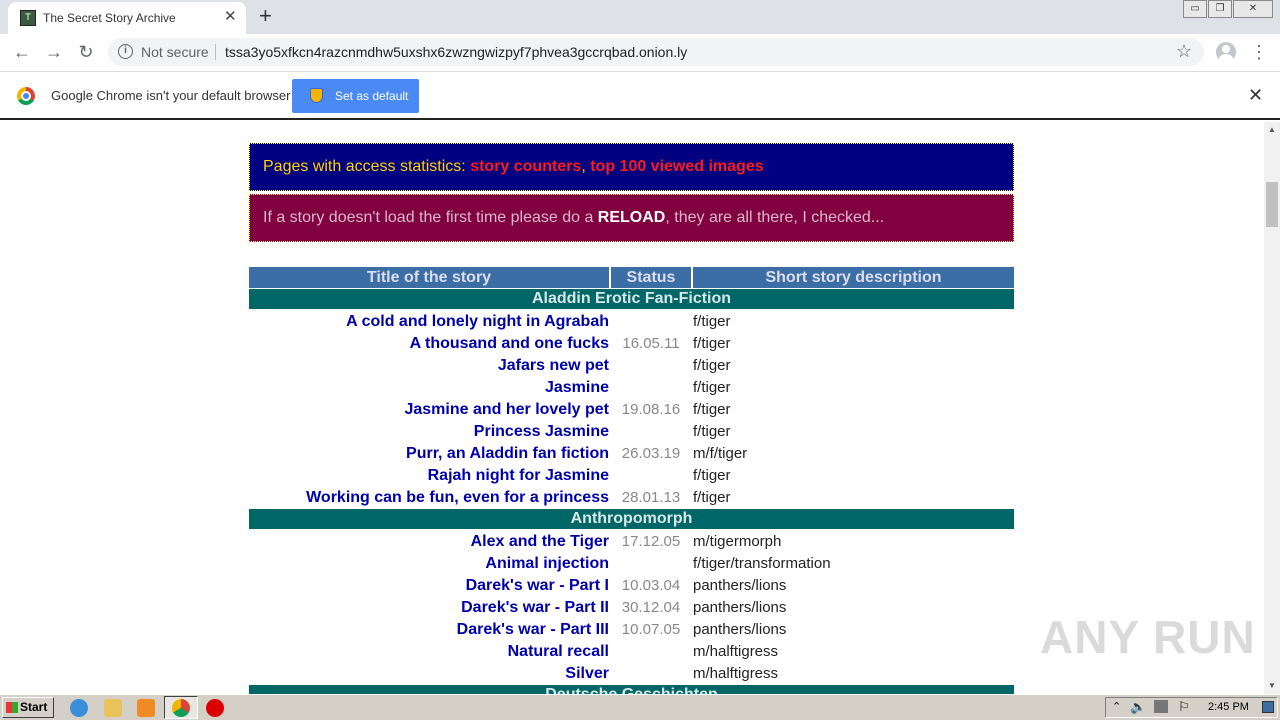  Describe the element at coordinates (1161, 706) in the screenshot. I see `network-icon` at that location.